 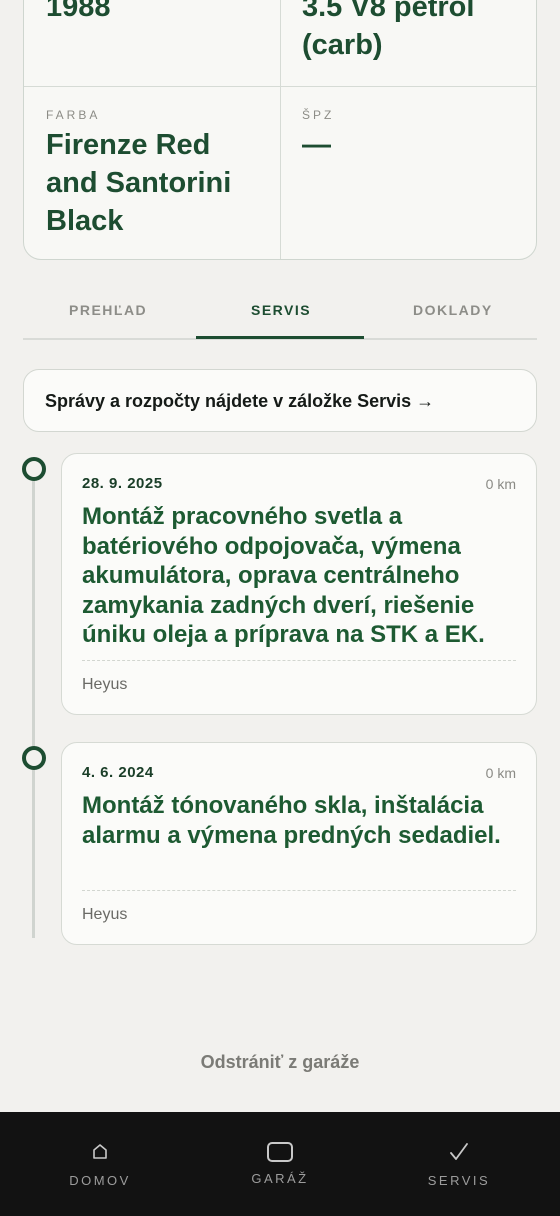 I want to click on active-tab-indicator, so click(x=280, y=337).